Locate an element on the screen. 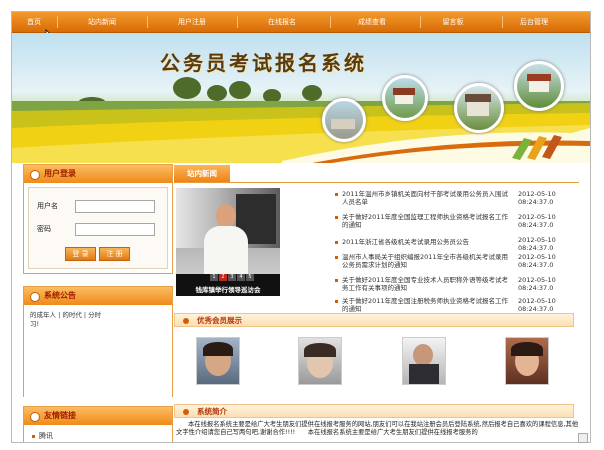 The image size is (604, 450). password-input is located at coordinates (115, 229).